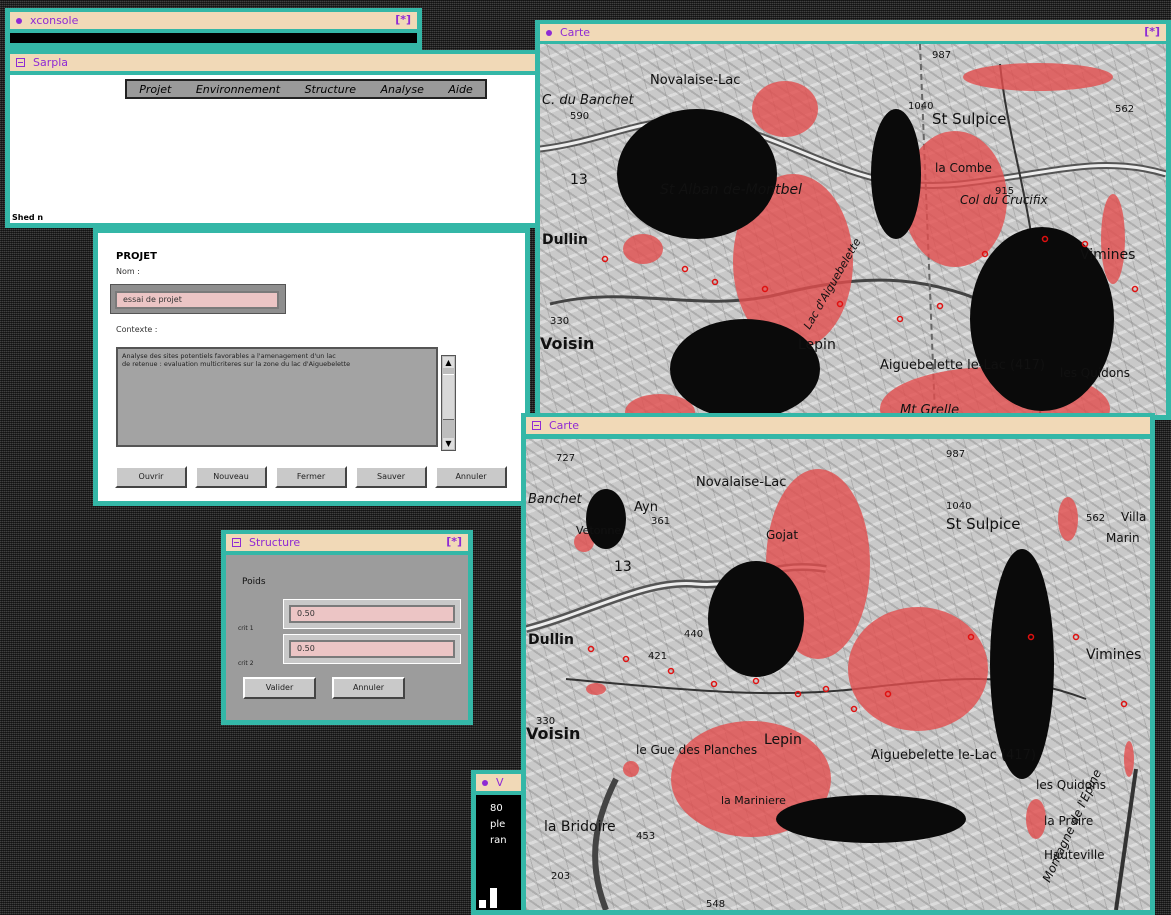 Image resolution: width=1171 pixels, height=915 pixels. What do you see at coordinates (197, 300) in the screenshot?
I see `project-name-input: essai de projet` at bounding box center [197, 300].